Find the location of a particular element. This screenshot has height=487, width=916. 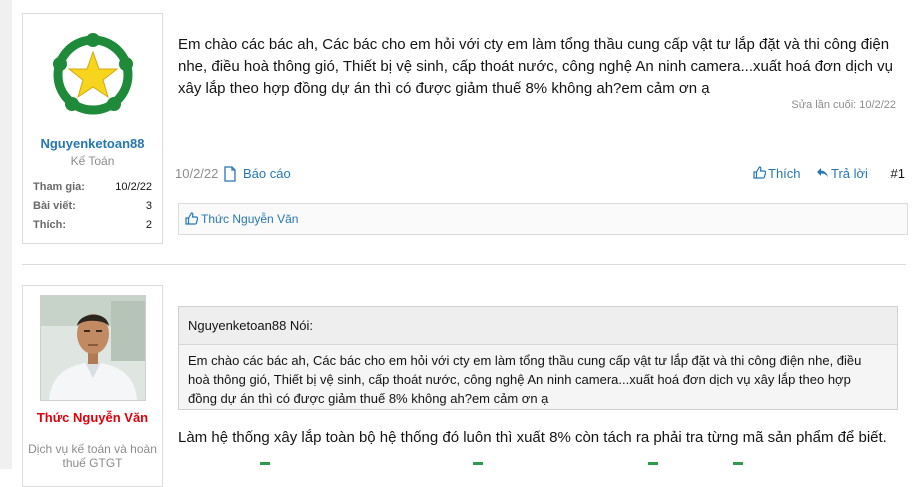

stat-value: 3 is located at coordinates (148, 206).